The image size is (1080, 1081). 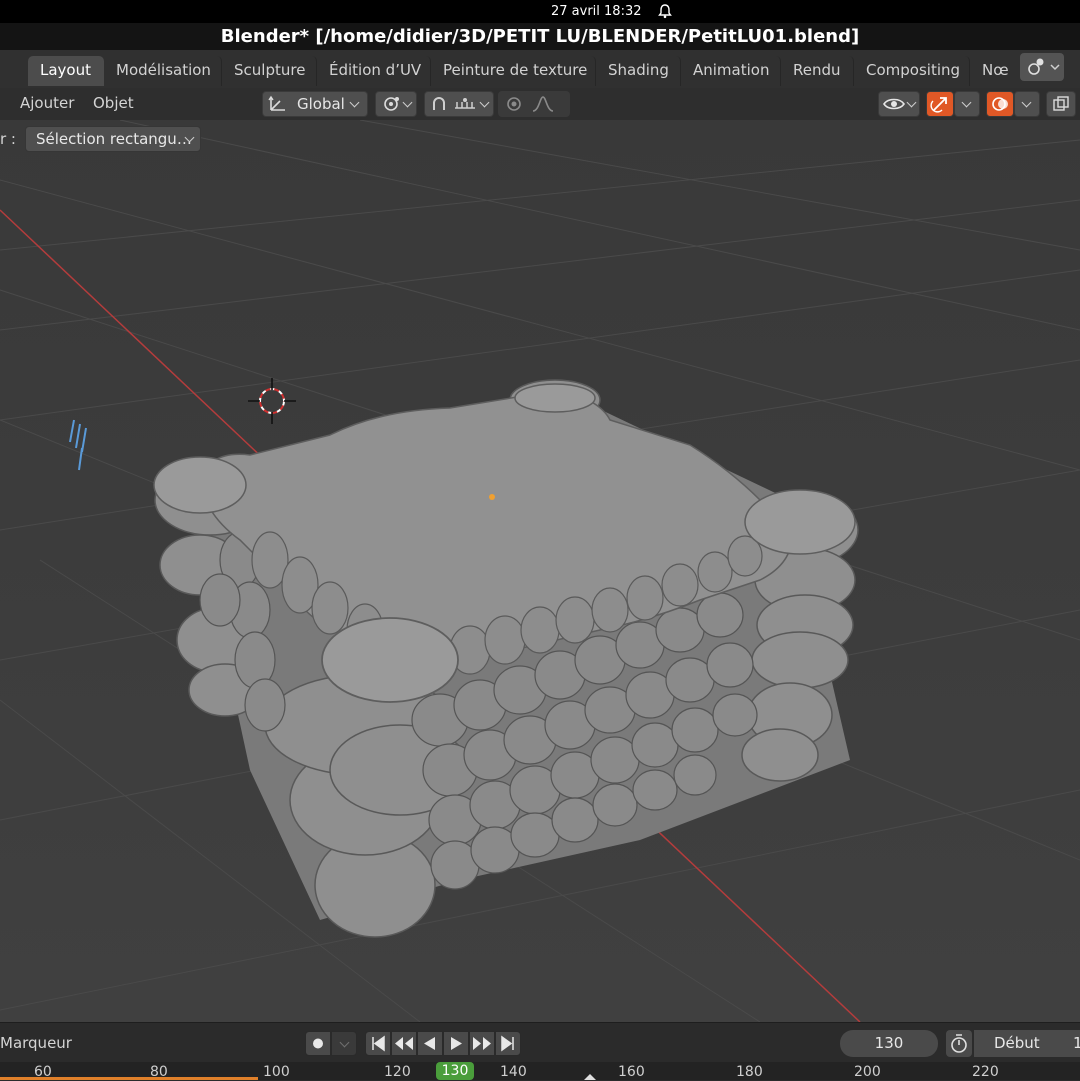 I want to click on marker-triangle-icon, so click(x=590, y=1077).